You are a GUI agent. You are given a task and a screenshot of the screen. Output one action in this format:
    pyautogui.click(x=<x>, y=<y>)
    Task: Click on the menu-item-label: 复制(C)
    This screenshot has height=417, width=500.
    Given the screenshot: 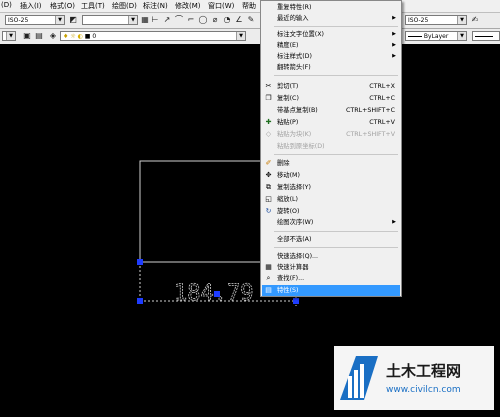 What is the action you would take?
    pyautogui.click(x=288, y=98)
    